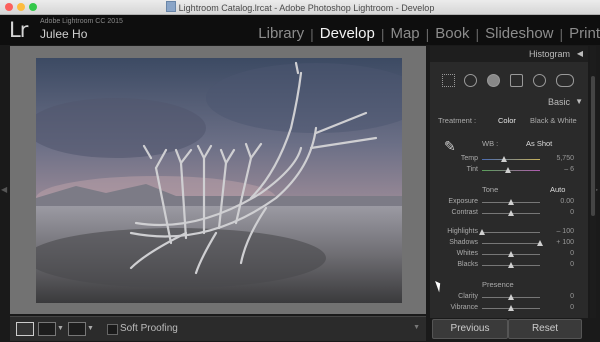 The height and width of the screenshot is (342, 600). Describe the element at coordinates (47, 329) in the screenshot. I see `before-after-button` at that location.